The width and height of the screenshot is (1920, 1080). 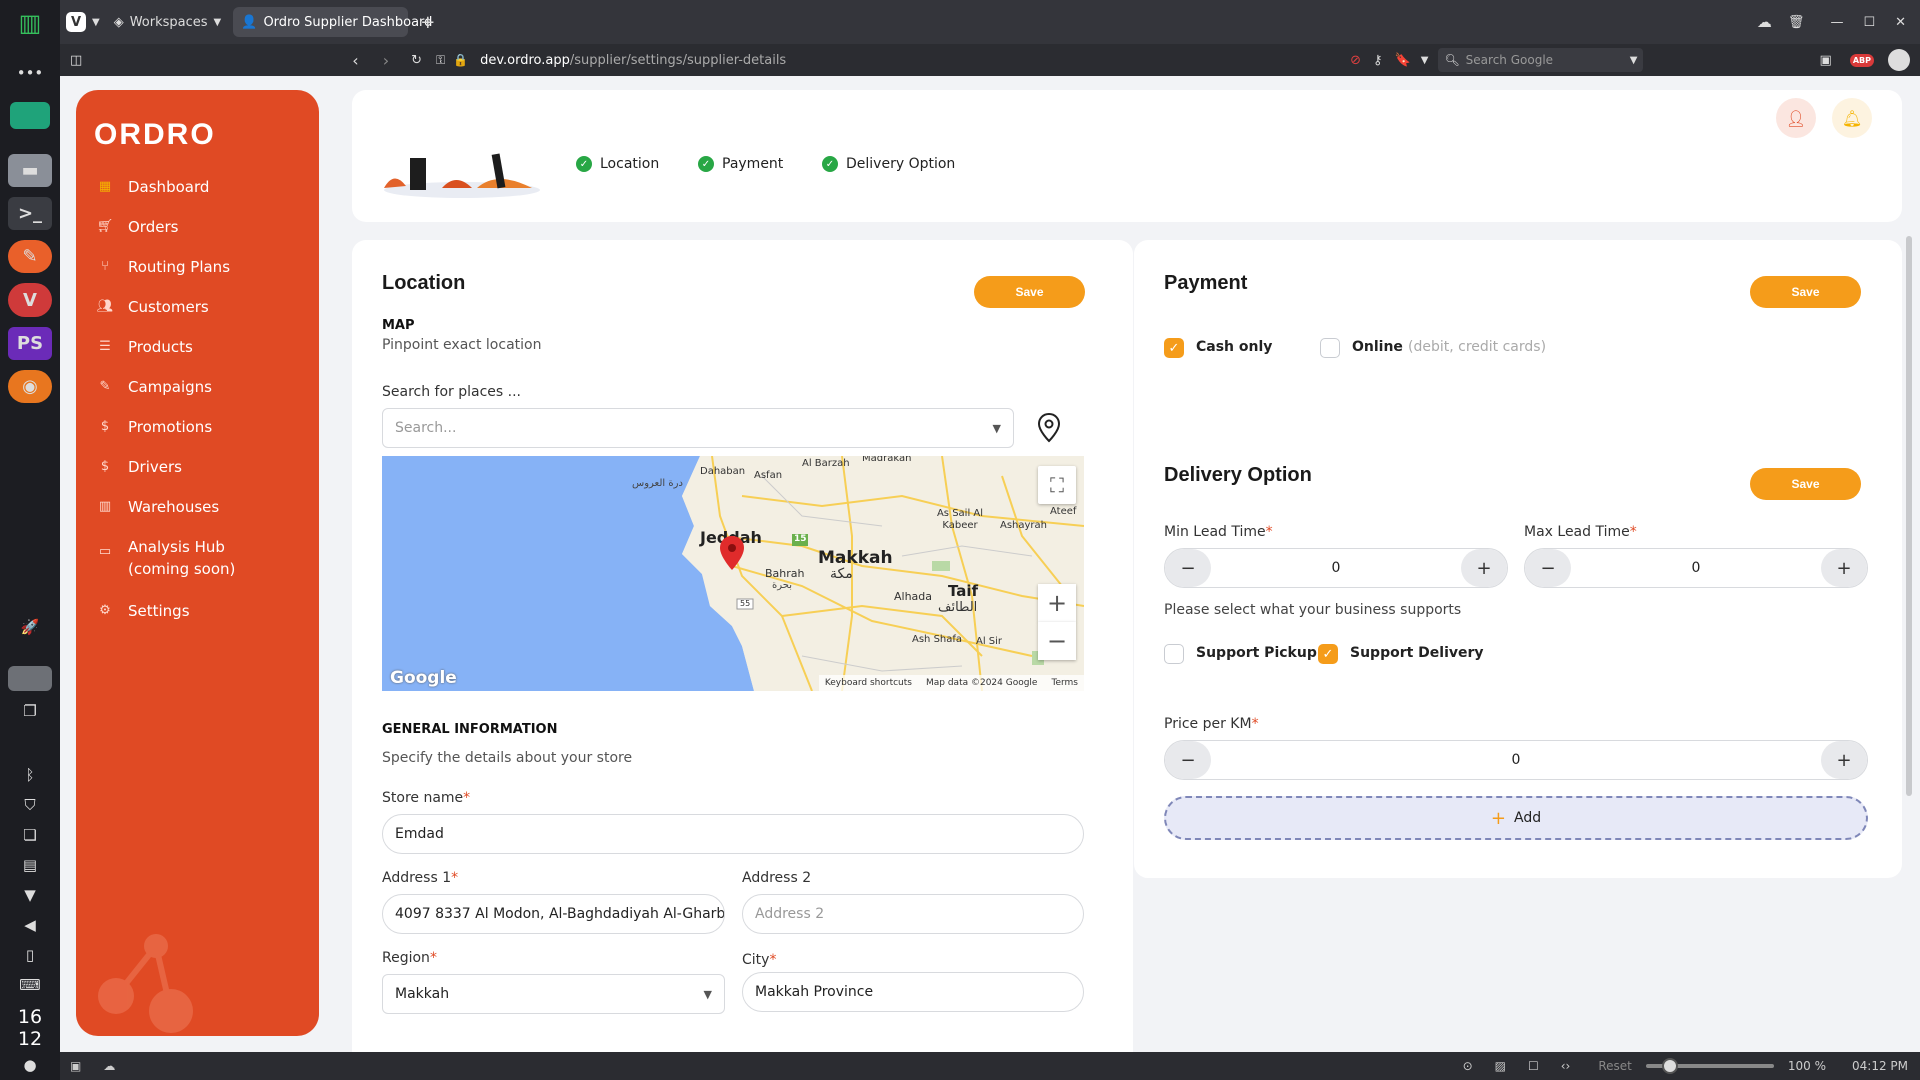 I want to click on zoom-slider-handle, so click(x=1669, y=1066).